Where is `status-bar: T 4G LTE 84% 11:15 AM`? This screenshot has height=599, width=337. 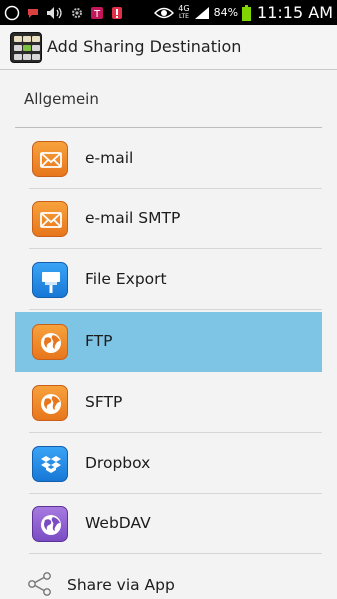
status-bar: T 4G LTE 84% 11:15 AM is located at coordinates (168, 12).